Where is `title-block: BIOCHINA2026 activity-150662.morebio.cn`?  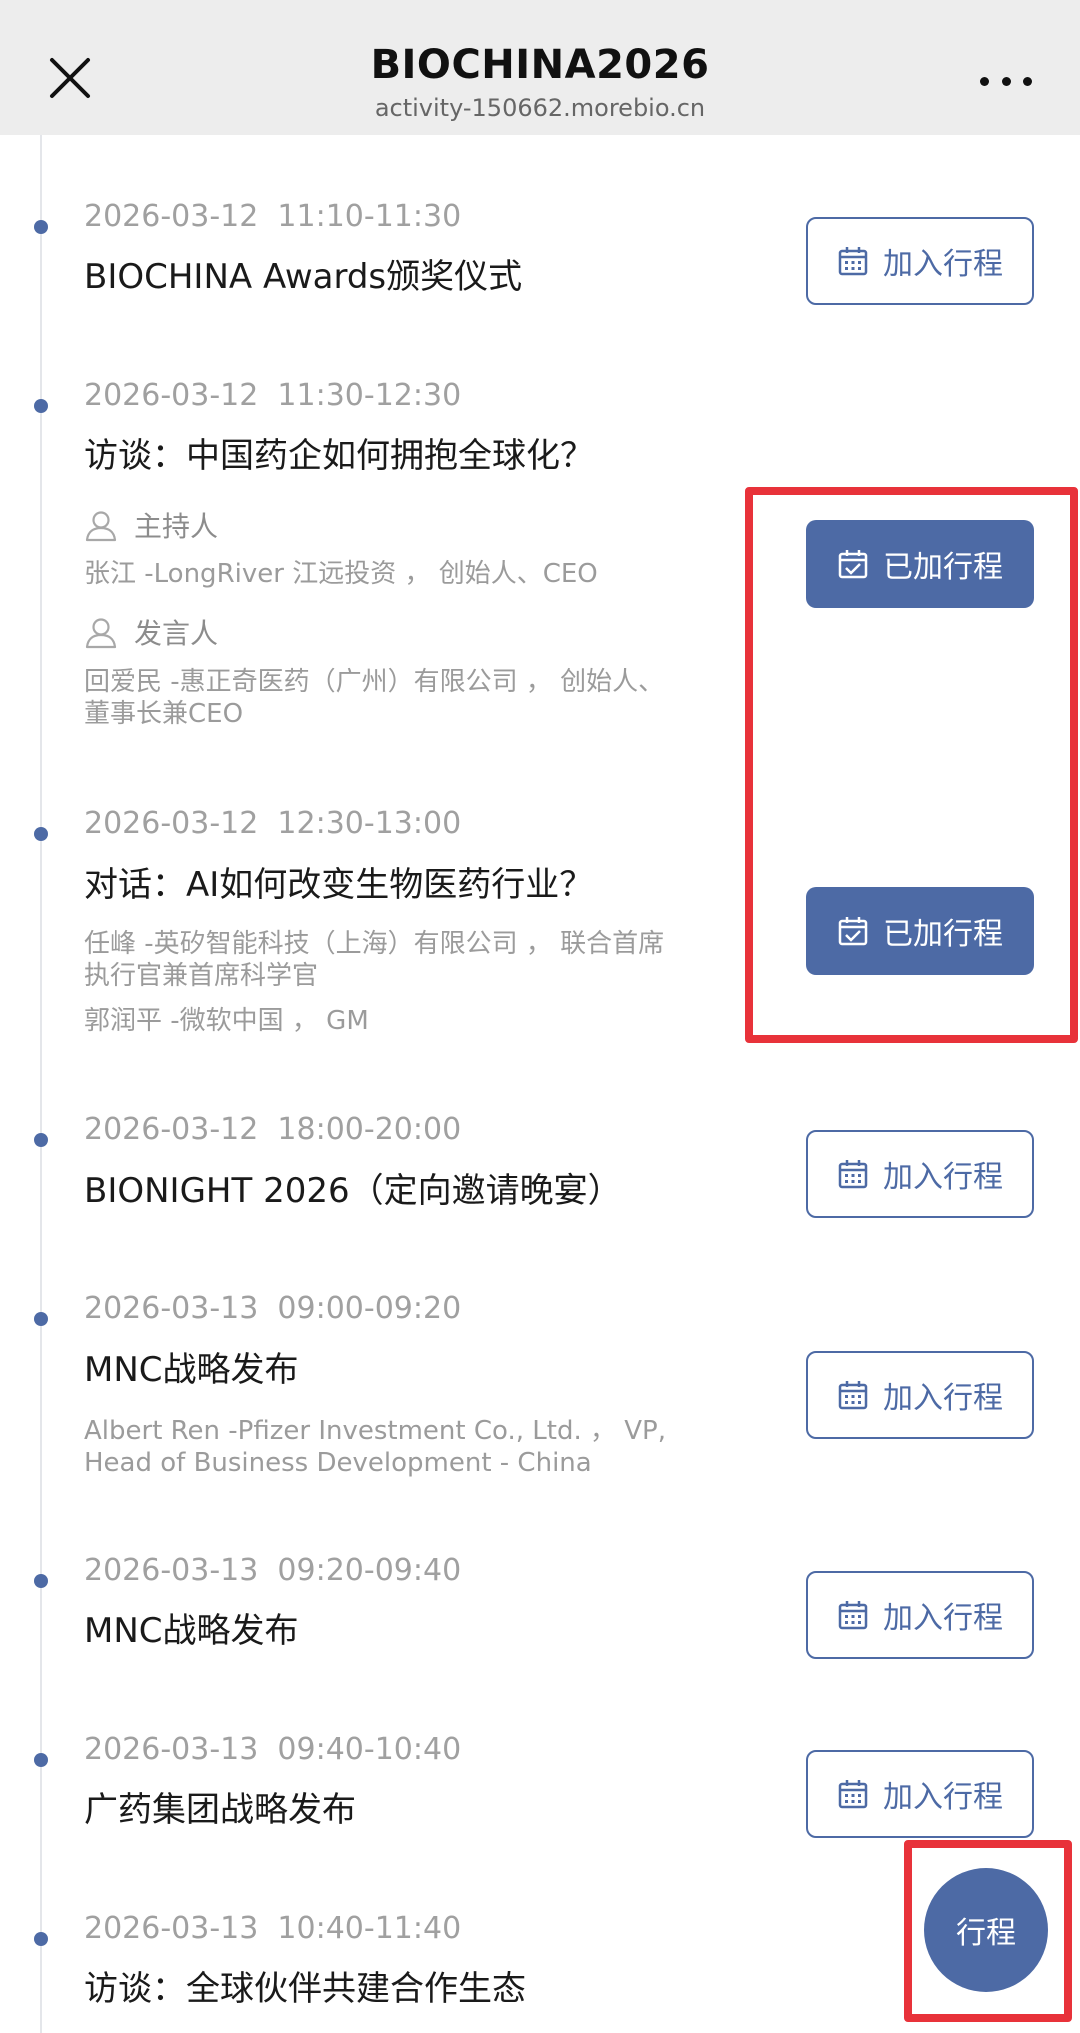 title-block: BIOCHINA2026 activity-150662.morebio.cn is located at coordinates (540, 82).